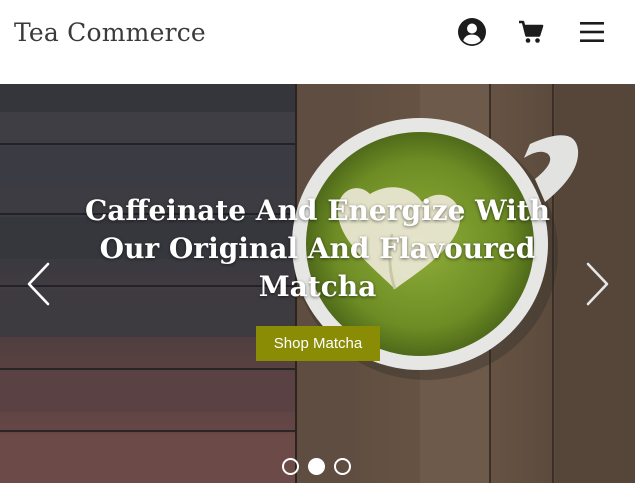 Image resolution: width=635 pixels, height=483 pixels. What do you see at coordinates (472, 32) in the screenshot?
I see `account-icon` at bounding box center [472, 32].